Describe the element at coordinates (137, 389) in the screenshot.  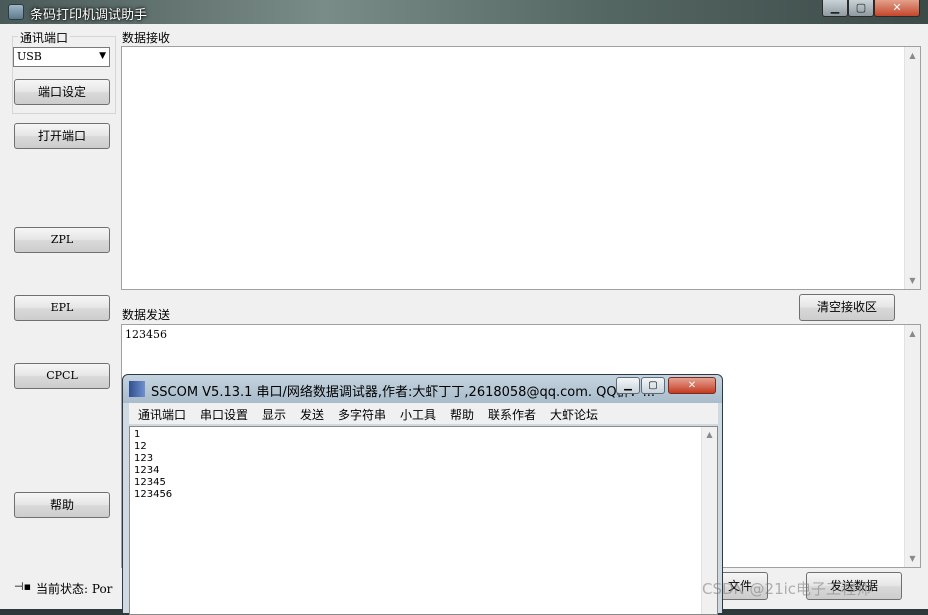
I see `sscom-app-icon` at that location.